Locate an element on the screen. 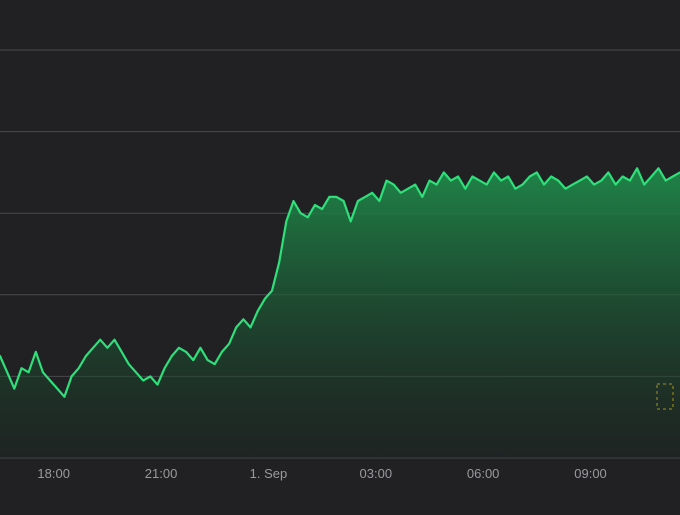 Image resolution: width=680 pixels, height=515 pixels. x-tick-label: 1. Sep is located at coordinates (269, 473).